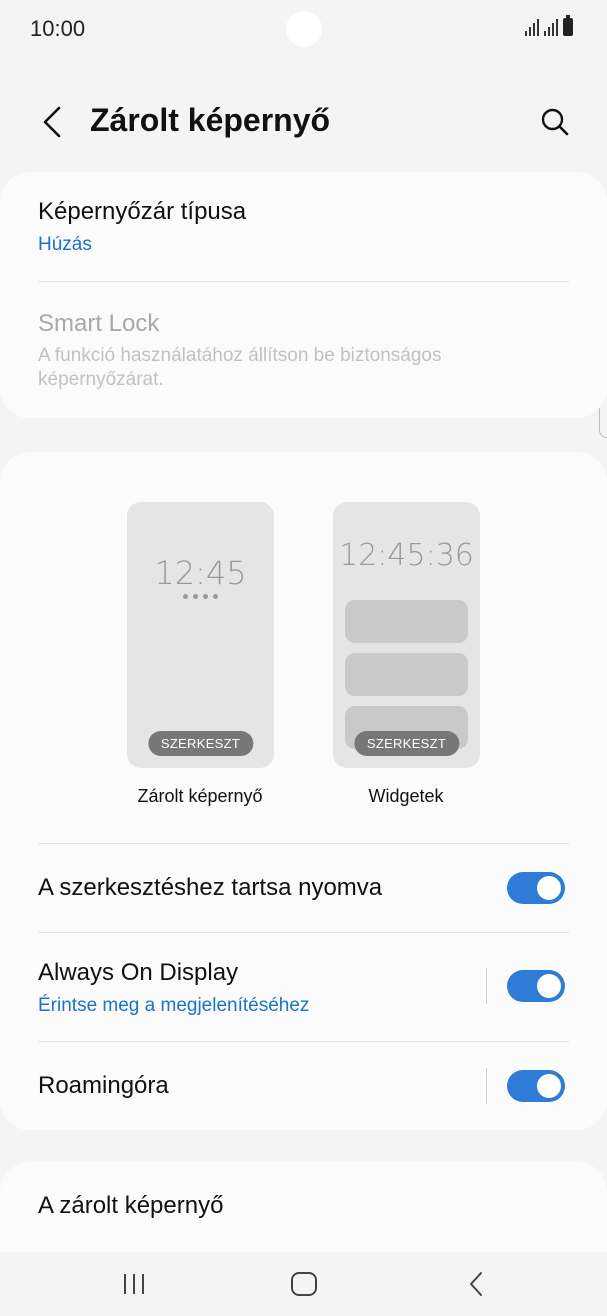 The height and width of the screenshot is (1316, 607). I want to click on signal-icon, so click(532, 27).